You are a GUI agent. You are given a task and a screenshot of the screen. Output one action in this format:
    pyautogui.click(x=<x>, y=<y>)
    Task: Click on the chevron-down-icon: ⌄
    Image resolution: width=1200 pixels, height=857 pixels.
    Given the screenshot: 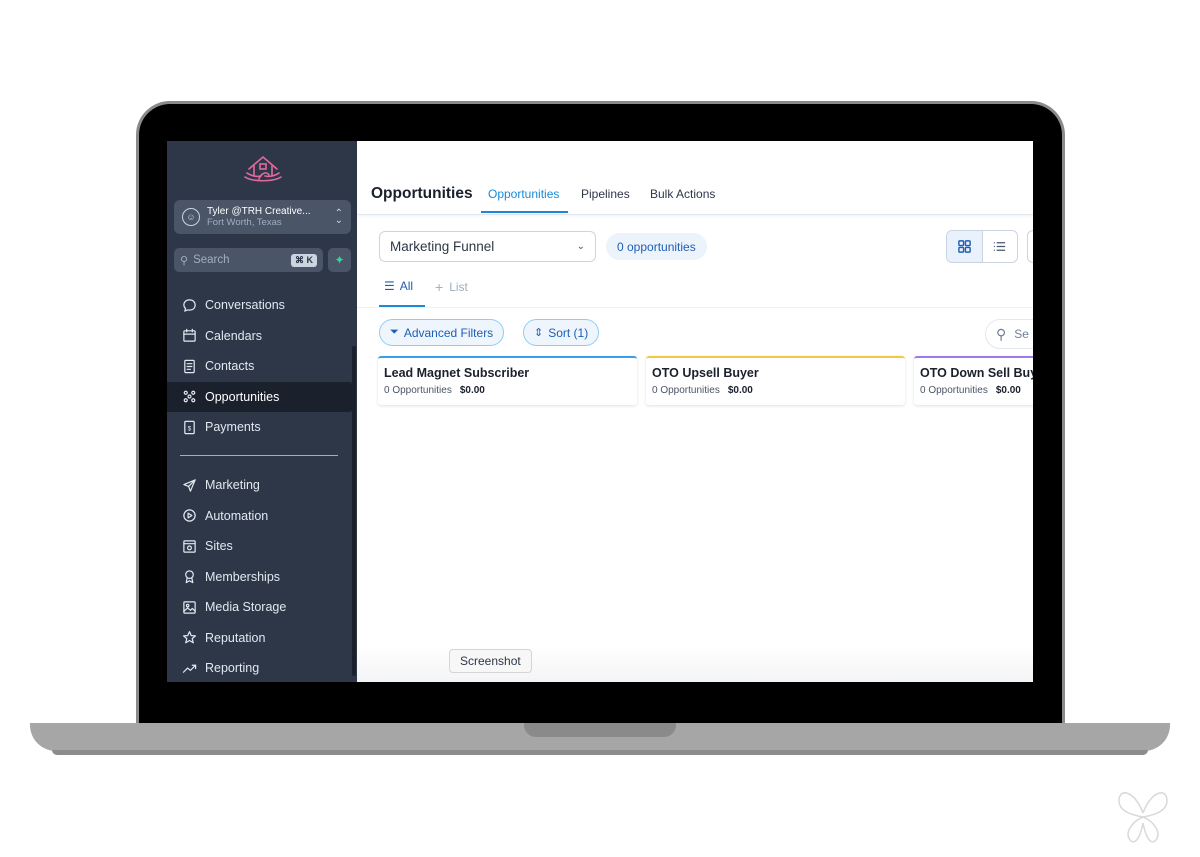 What is the action you would take?
    pyautogui.click(x=580, y=246)
    